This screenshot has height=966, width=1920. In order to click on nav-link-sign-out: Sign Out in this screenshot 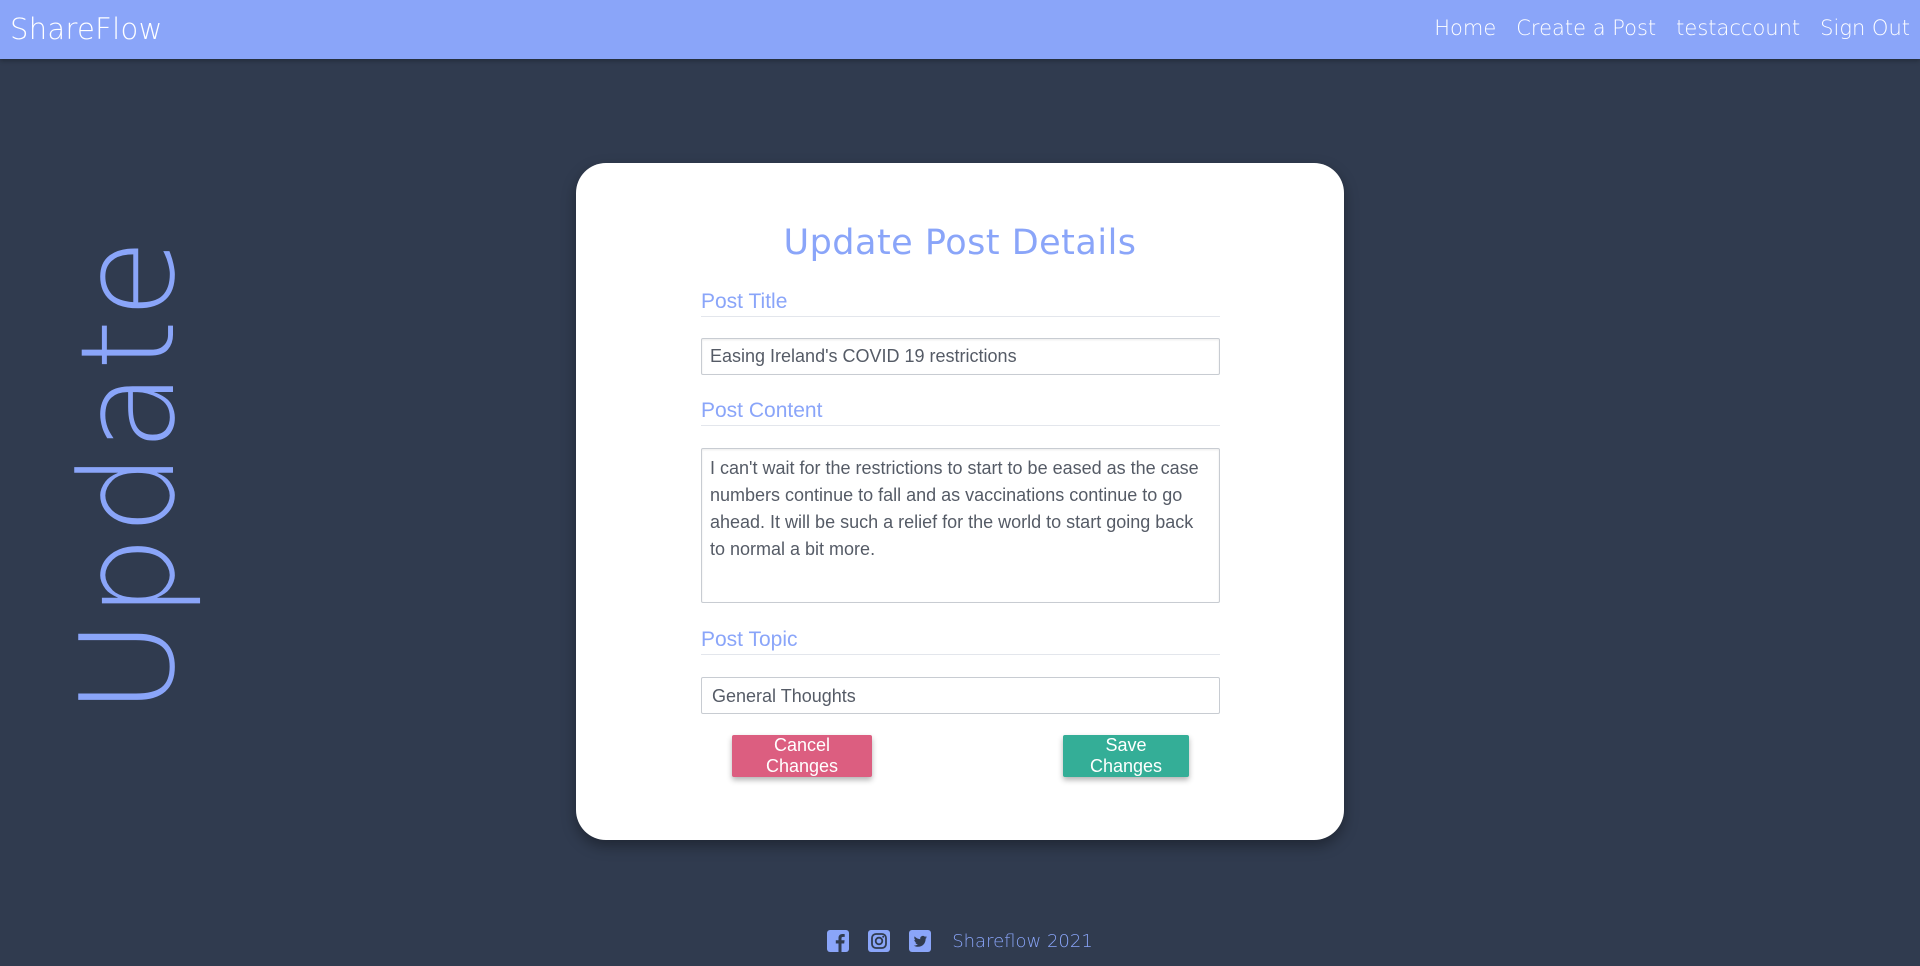, I will do `click(1865, 28)`.